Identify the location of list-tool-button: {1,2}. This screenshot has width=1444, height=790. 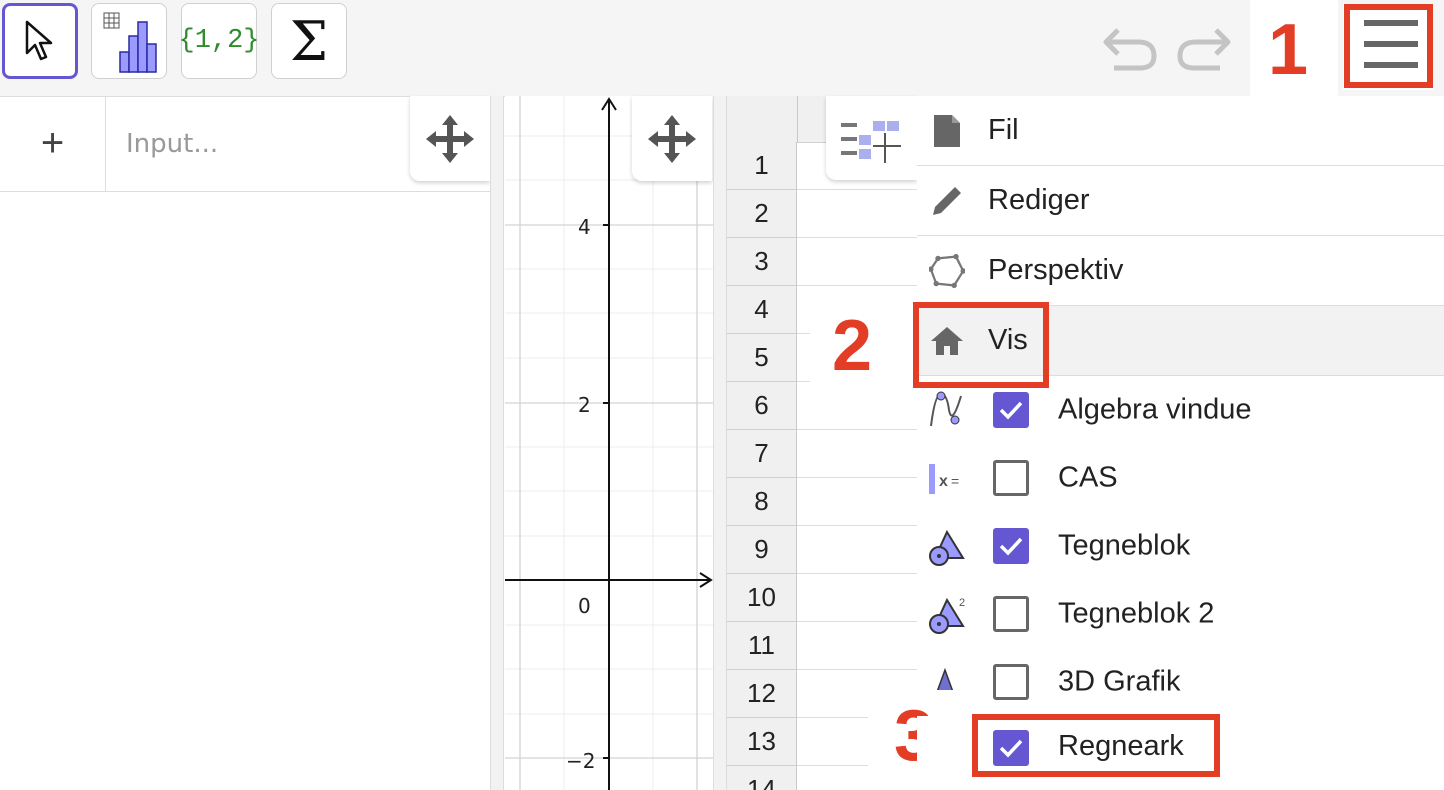
(219, 41).